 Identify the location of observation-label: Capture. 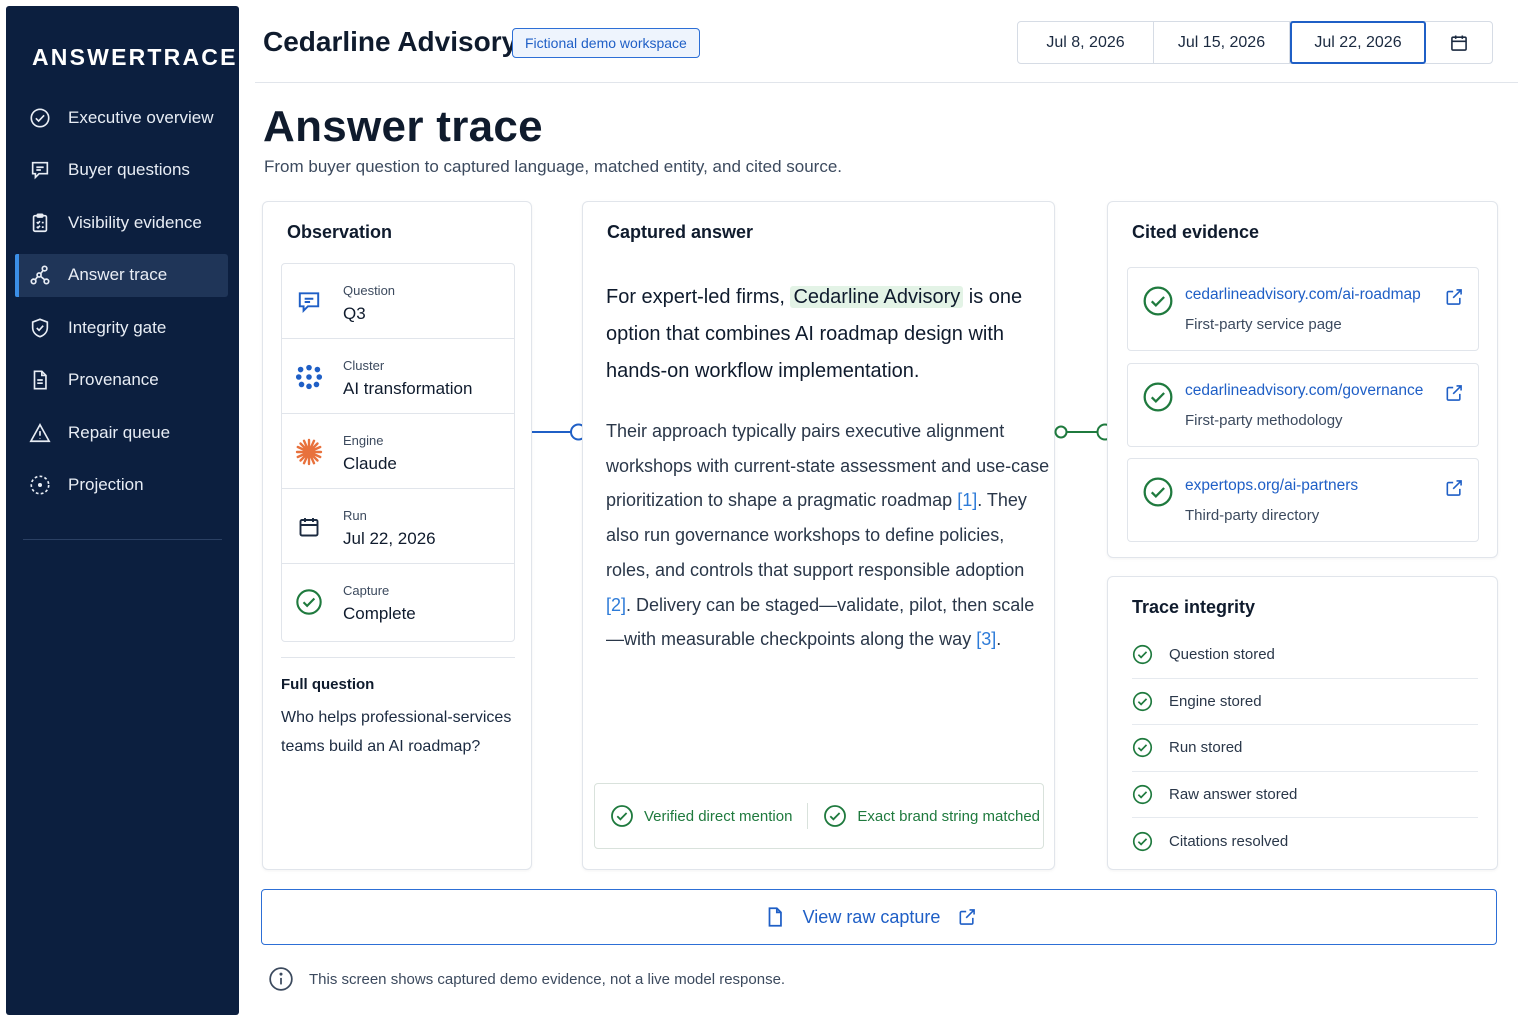
(366, 590).